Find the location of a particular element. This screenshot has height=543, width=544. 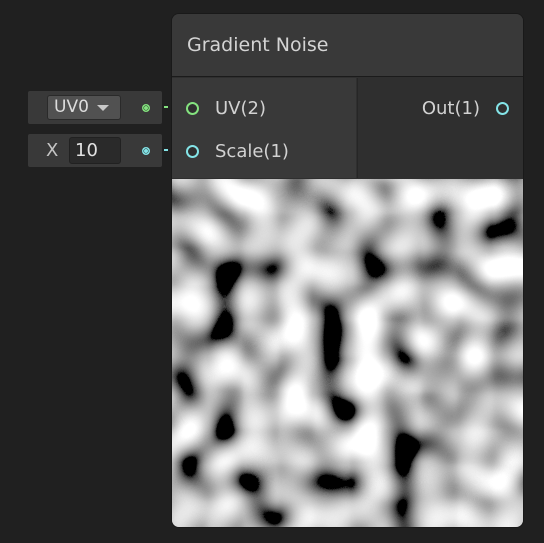

output-port-out: Out(1) is located at coordinates (465, 108).